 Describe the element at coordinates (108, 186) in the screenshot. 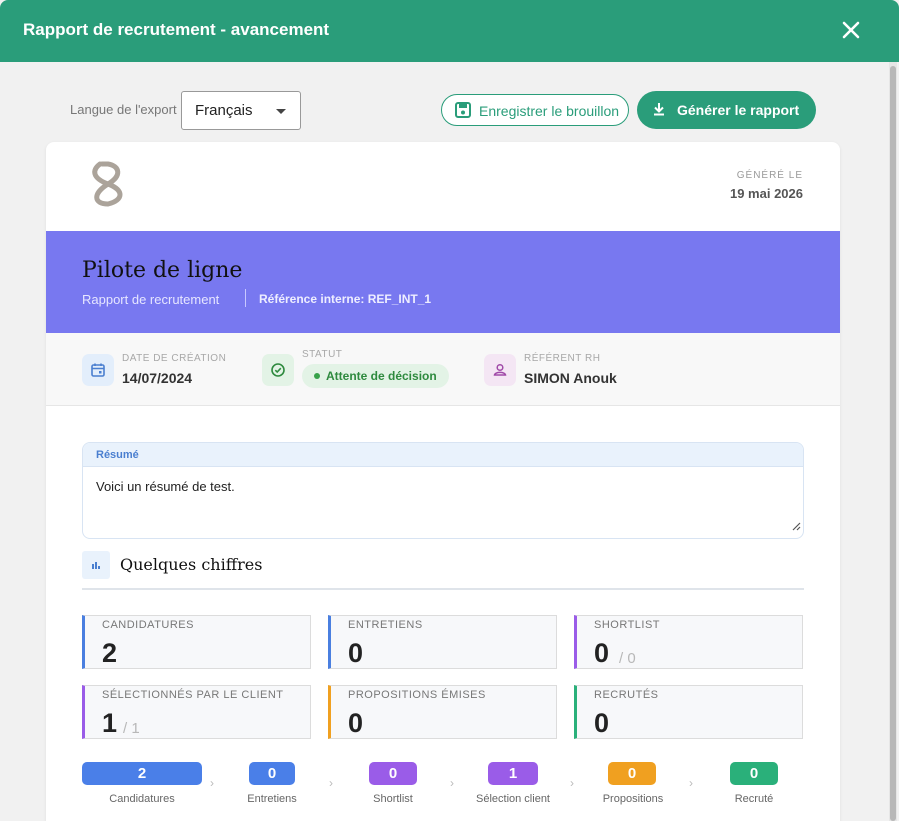

I see `company-logo` at that location.